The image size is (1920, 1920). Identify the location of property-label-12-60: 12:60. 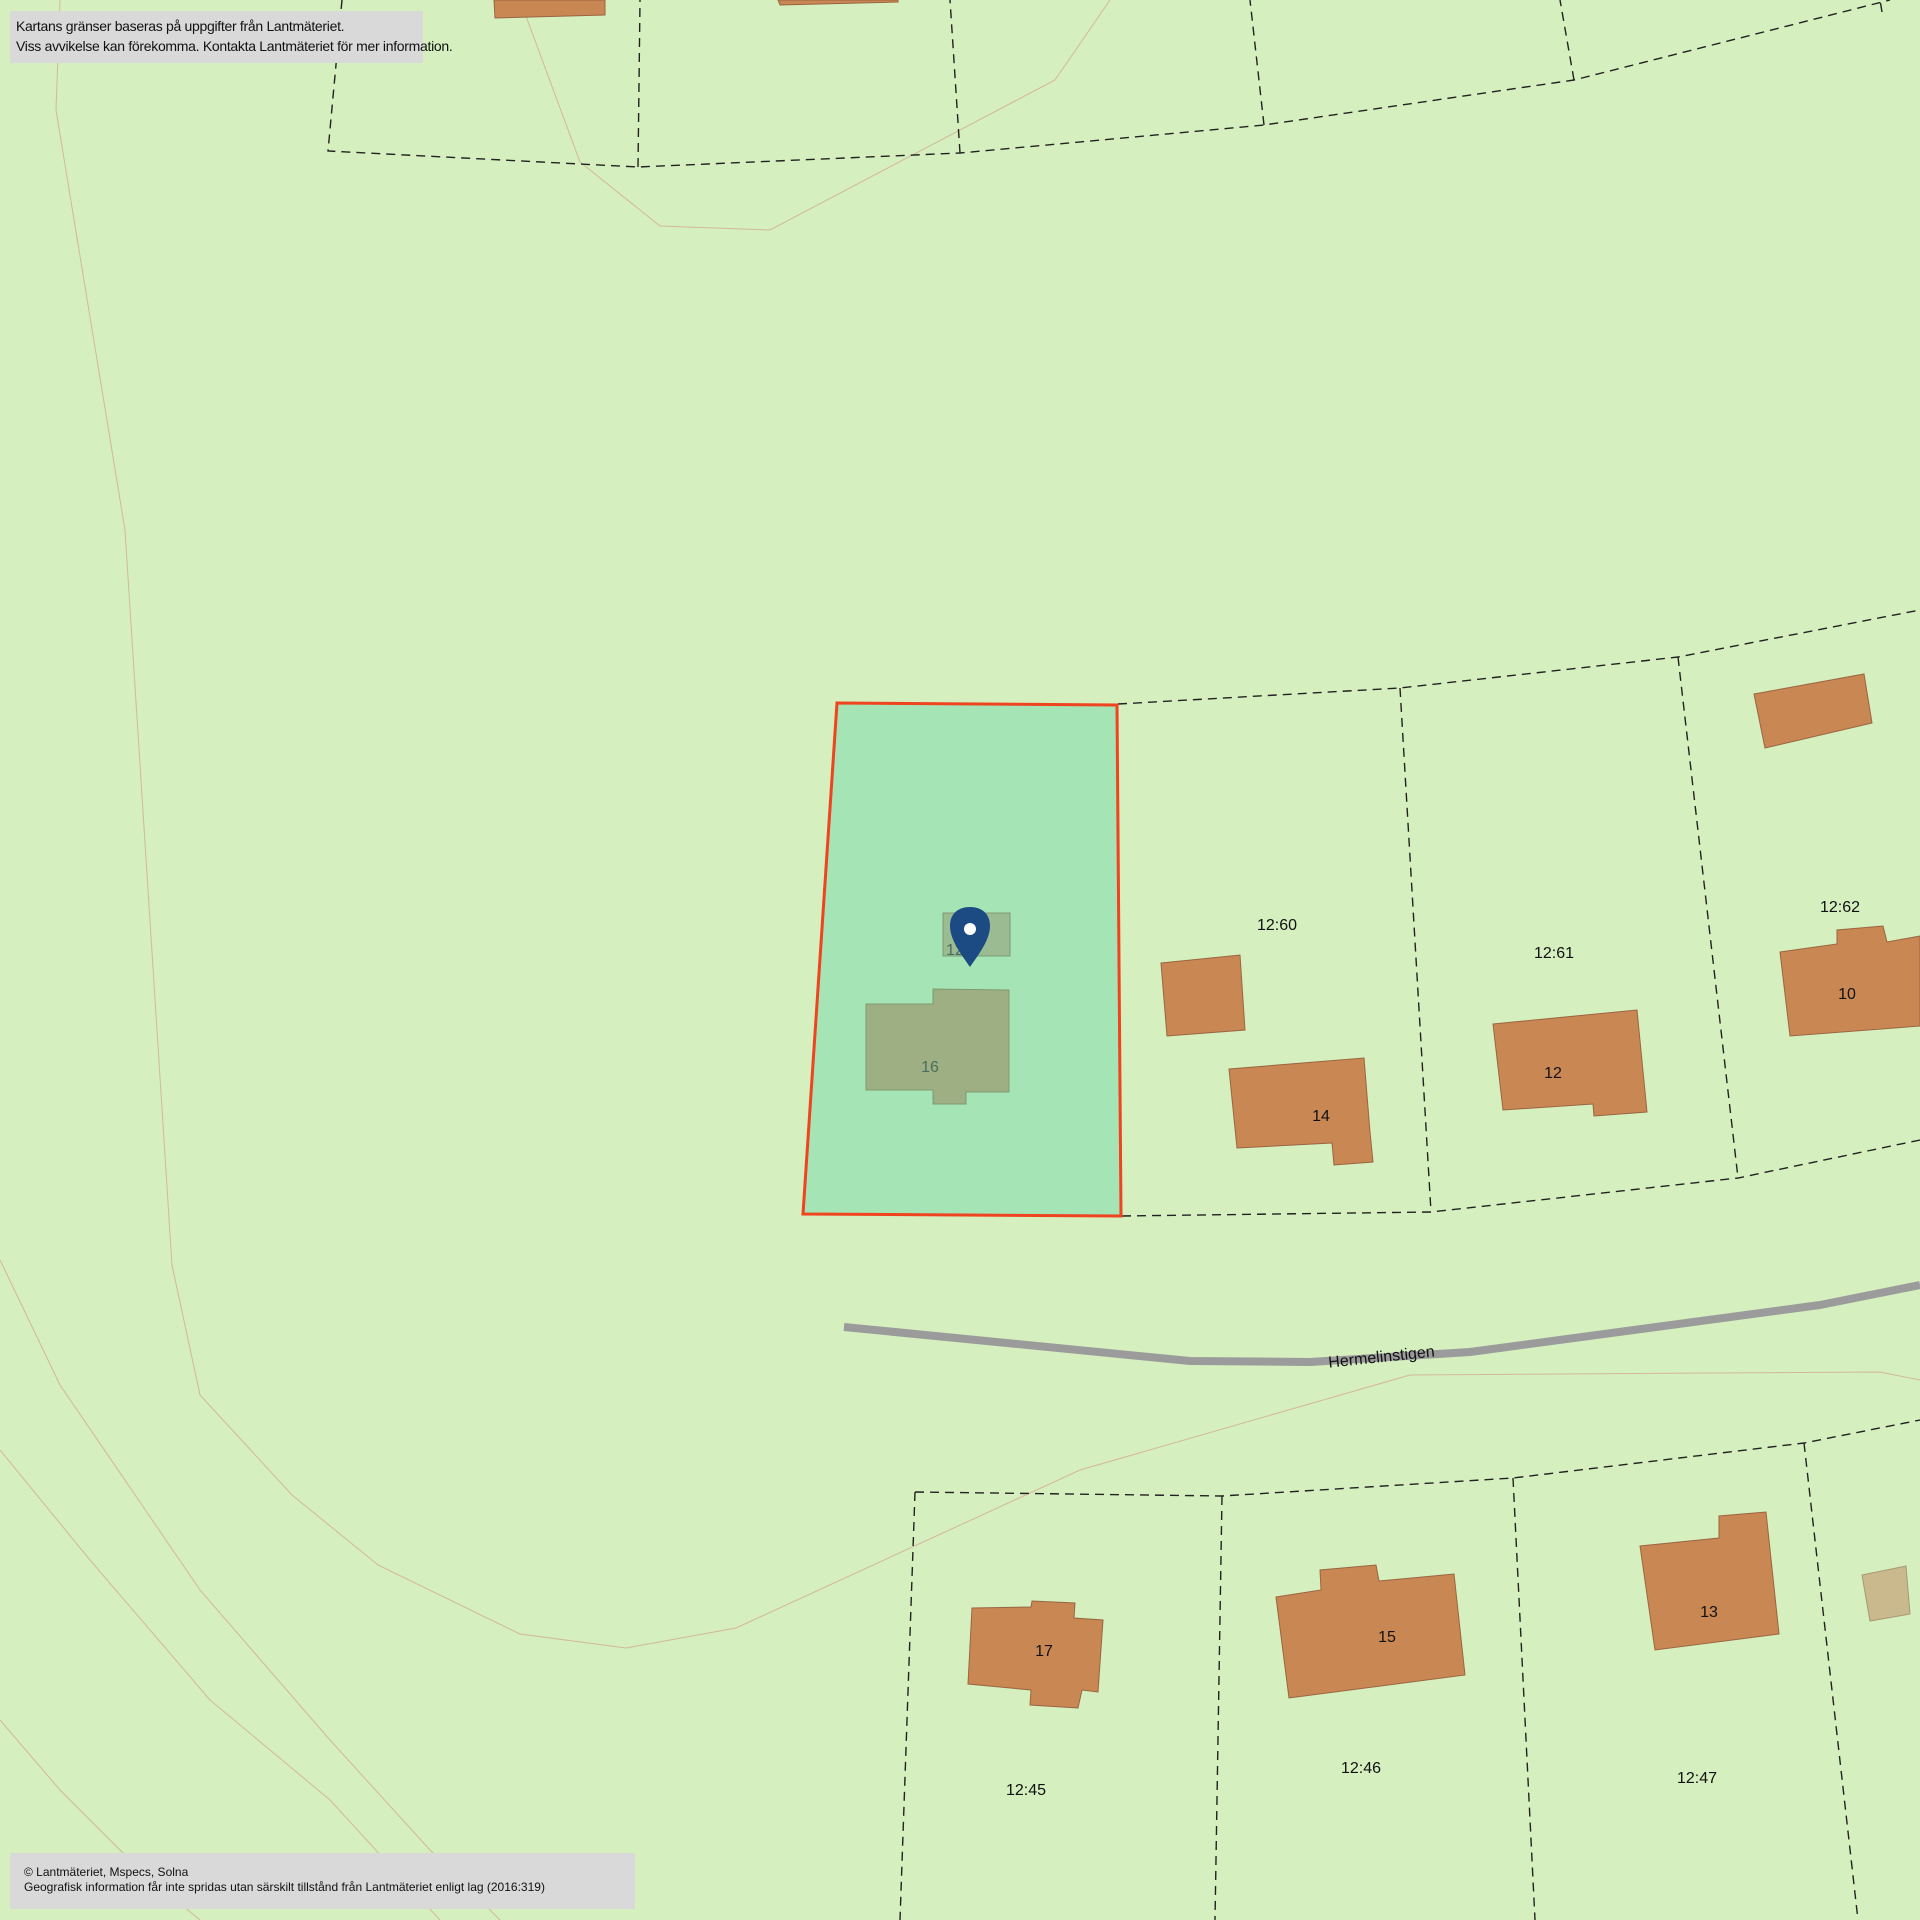
(1277, 925).